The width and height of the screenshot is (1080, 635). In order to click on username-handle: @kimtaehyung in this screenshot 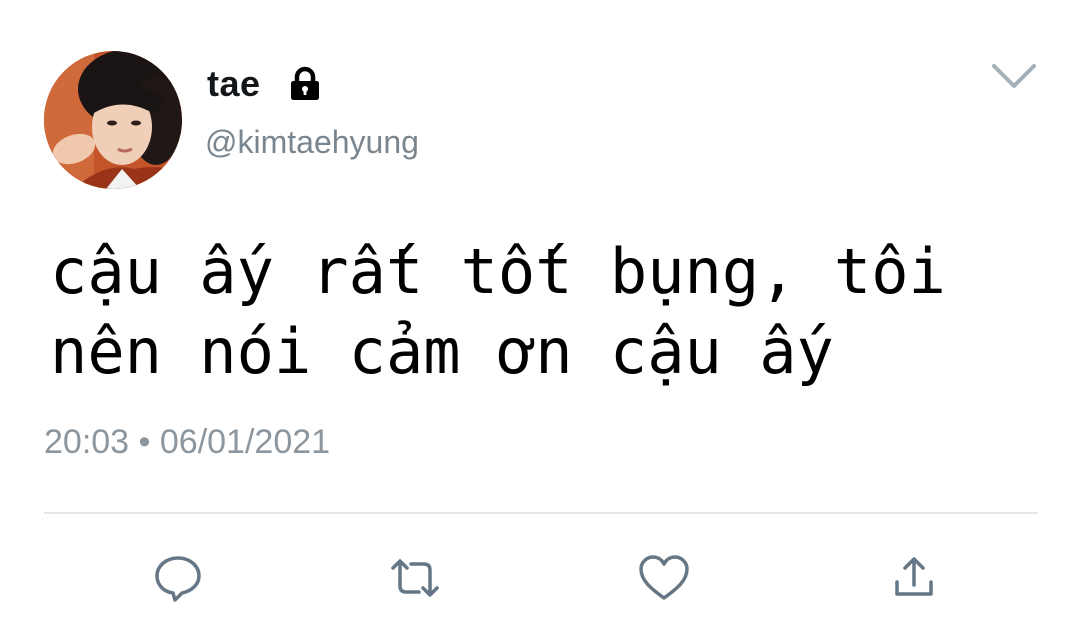, I will do `click(312, 142)`.